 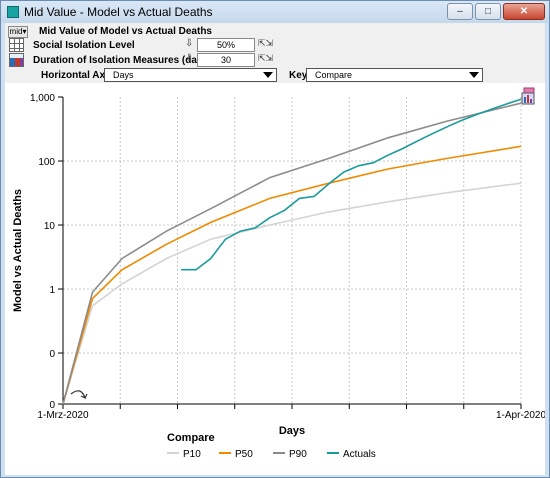 I want to click on legend-title: Compare, so click(x=191, y=438).